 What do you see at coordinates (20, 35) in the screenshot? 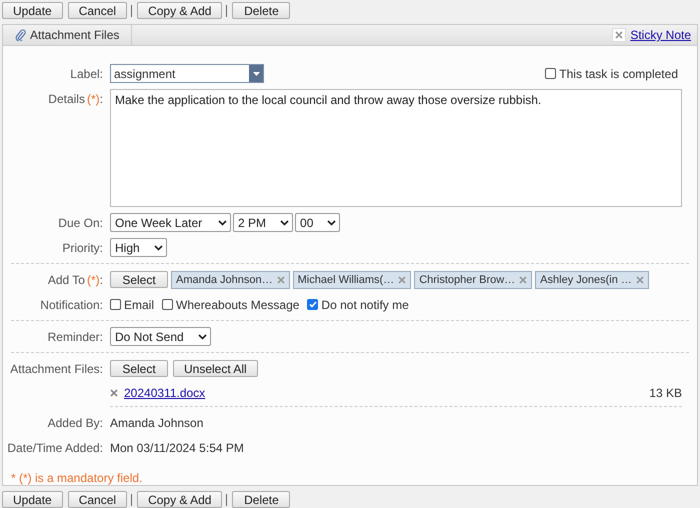
I see `paperclip-icon` at bounding box center [20, 35].